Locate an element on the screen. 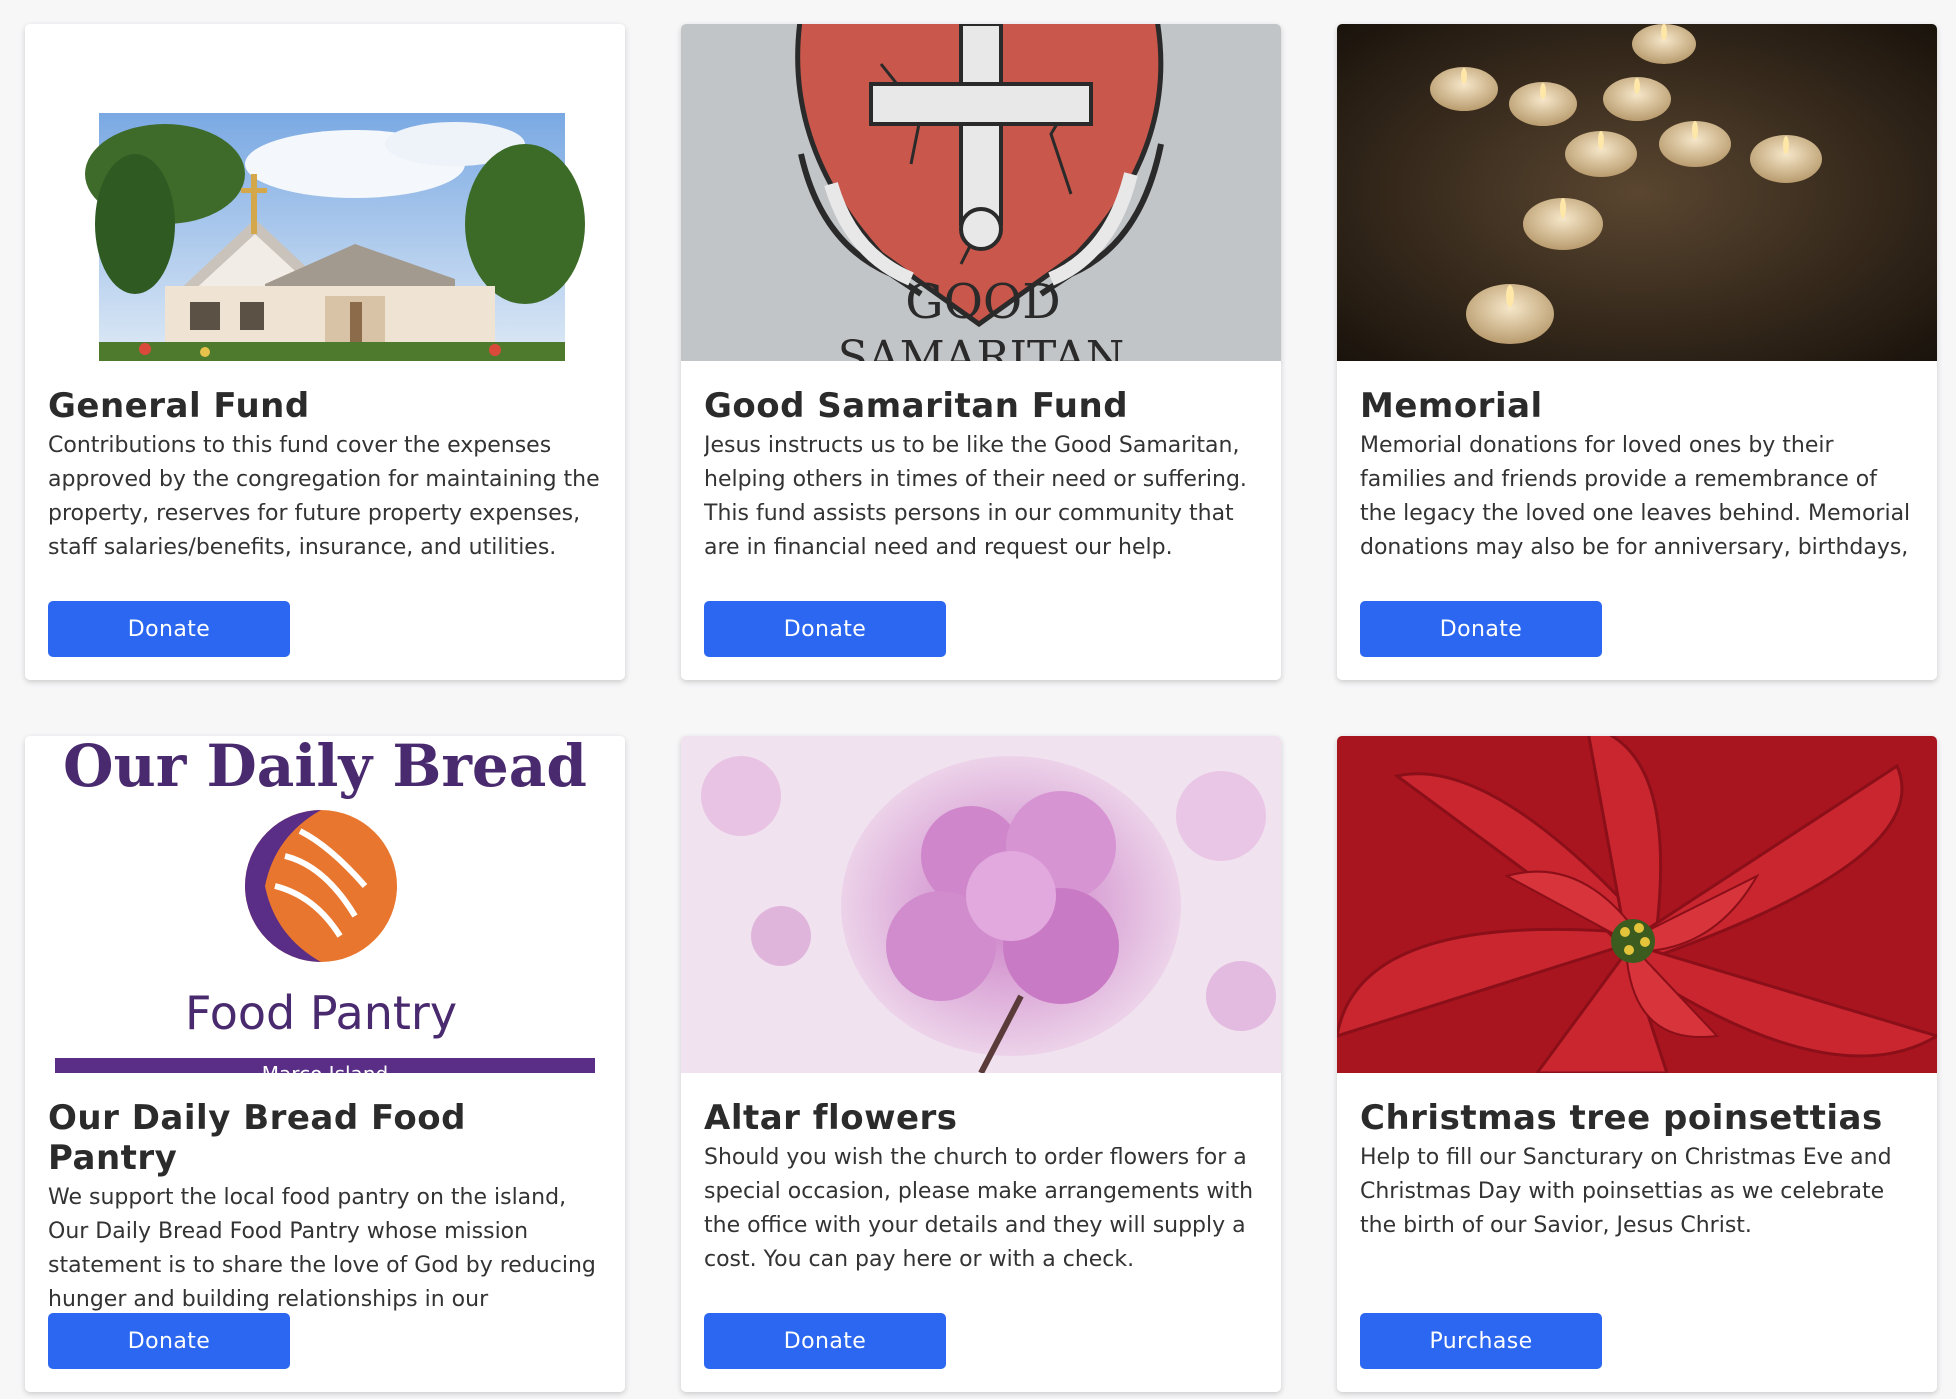  card-title: Good Samaritan Fund is located at coordinates (916, 406).